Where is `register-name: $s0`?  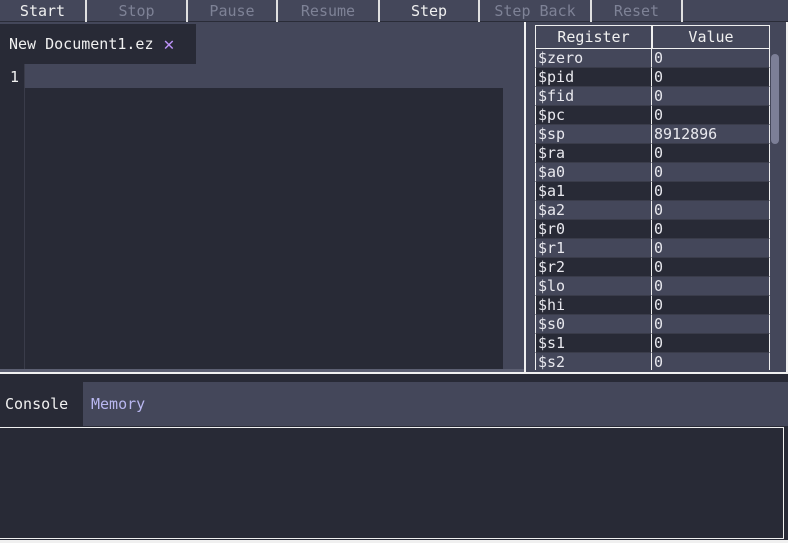
register-name: $s0 is located at coordinates (593, 324).